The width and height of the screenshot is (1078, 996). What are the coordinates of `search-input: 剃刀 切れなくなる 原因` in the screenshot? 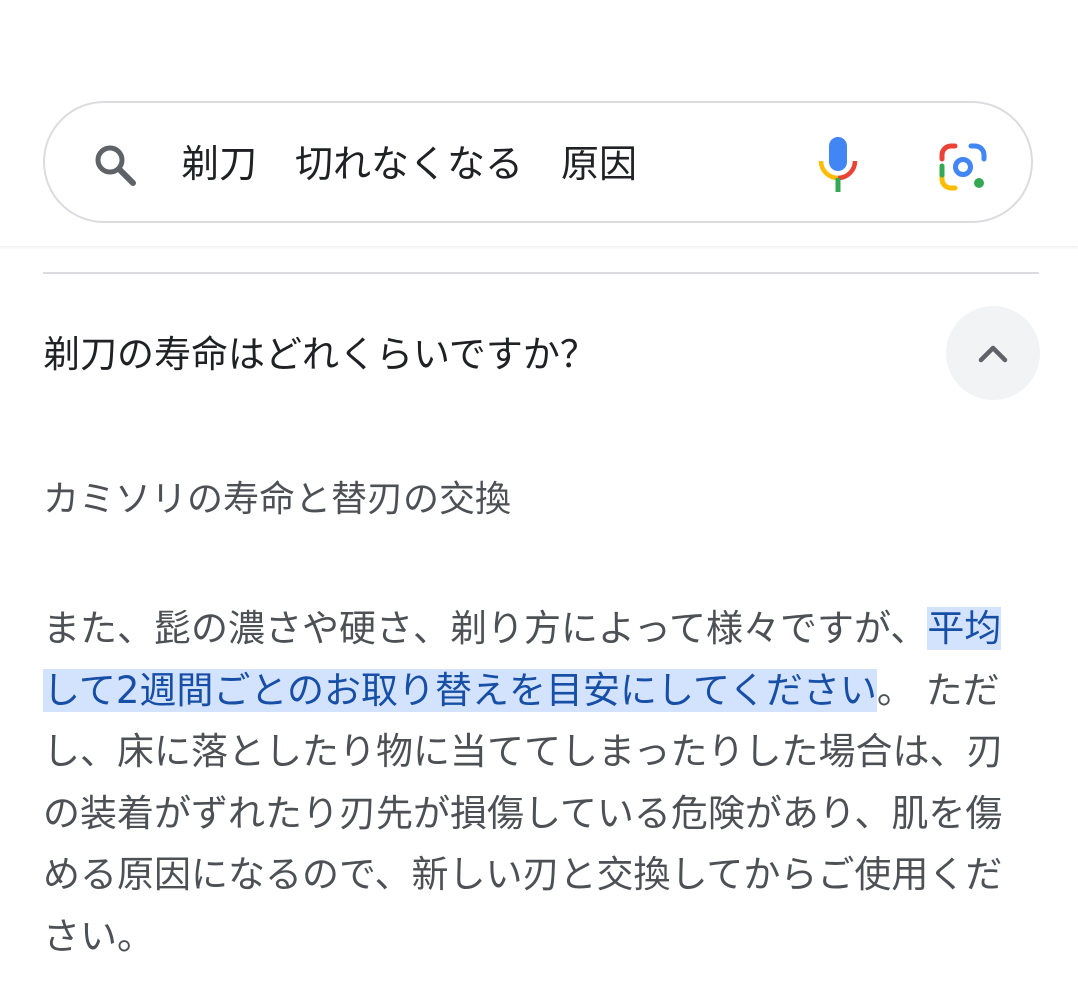 It's located at (409, 164).